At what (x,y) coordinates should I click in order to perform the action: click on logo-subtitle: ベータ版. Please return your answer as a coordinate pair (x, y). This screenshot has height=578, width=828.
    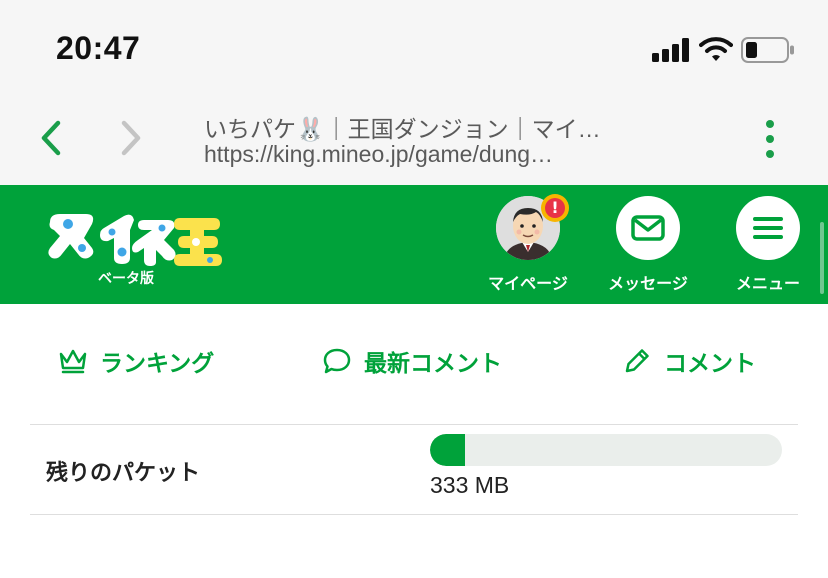
    Looking at the image, I should click on (126, 279).